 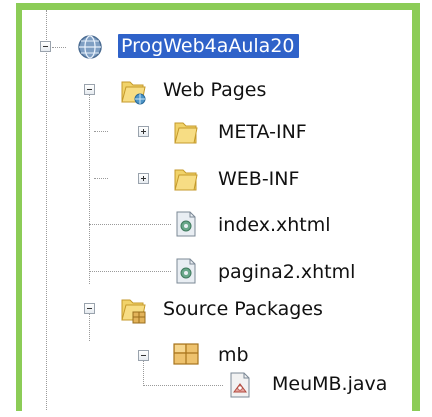 What do you see at coordinates (258, 179) in the screenshot?
I see `web-inf-label: WEB-INF` at bounding box center [258, 179].